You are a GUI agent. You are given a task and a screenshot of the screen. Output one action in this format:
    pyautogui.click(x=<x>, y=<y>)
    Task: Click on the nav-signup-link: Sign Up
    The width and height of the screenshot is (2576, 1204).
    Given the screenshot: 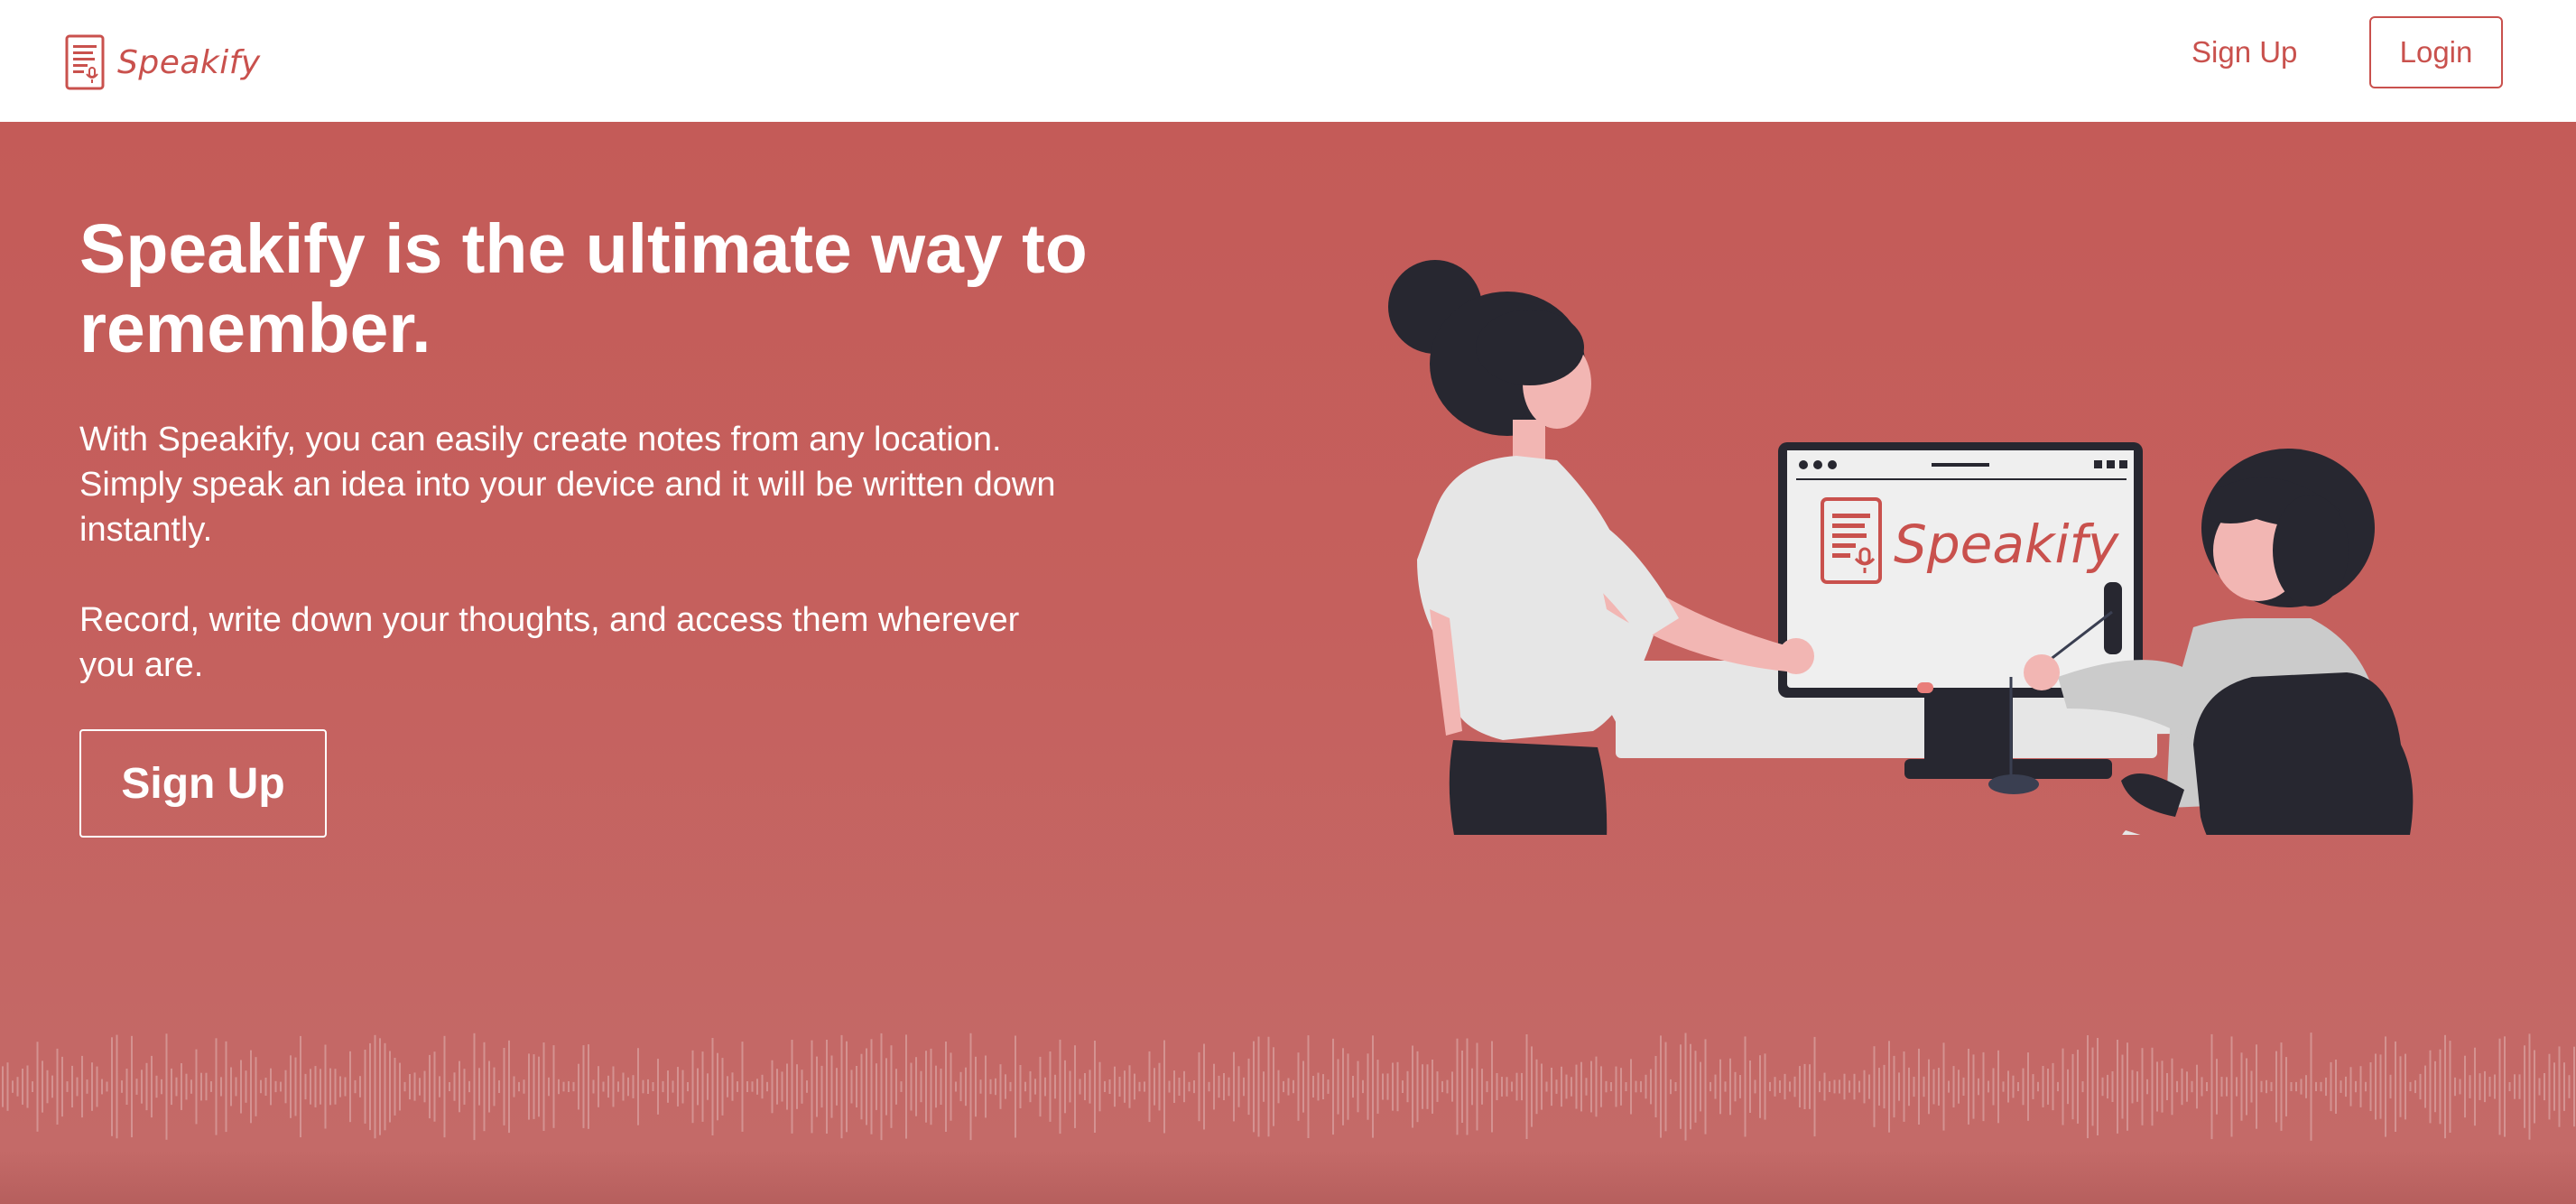 What is the action you would take?
    pyautogui.click(x=2244, y=52)
    